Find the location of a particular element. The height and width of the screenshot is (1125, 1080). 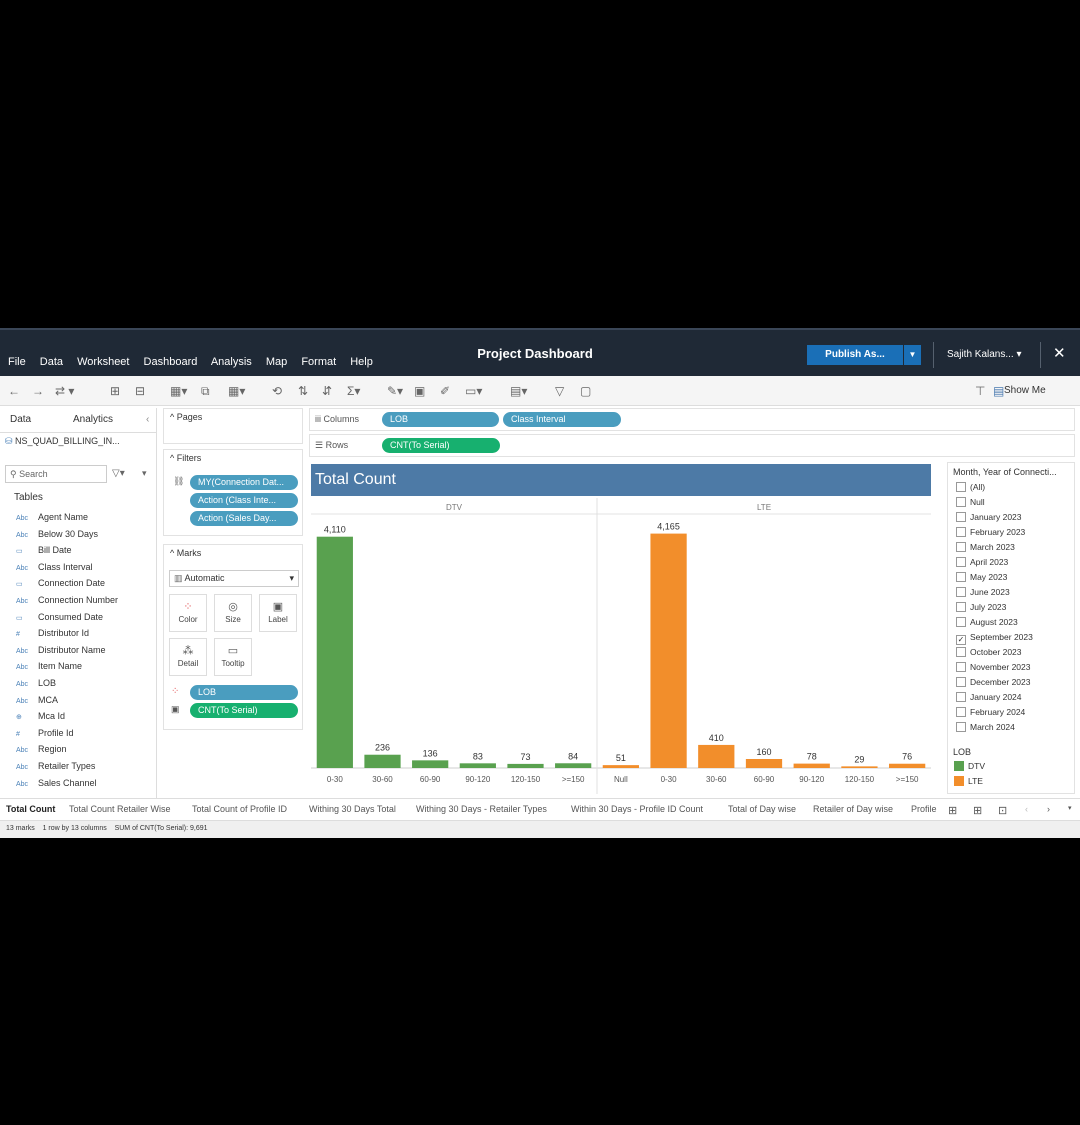

field-item: ⊕ Mca Id is located at coordinates (40, 716).